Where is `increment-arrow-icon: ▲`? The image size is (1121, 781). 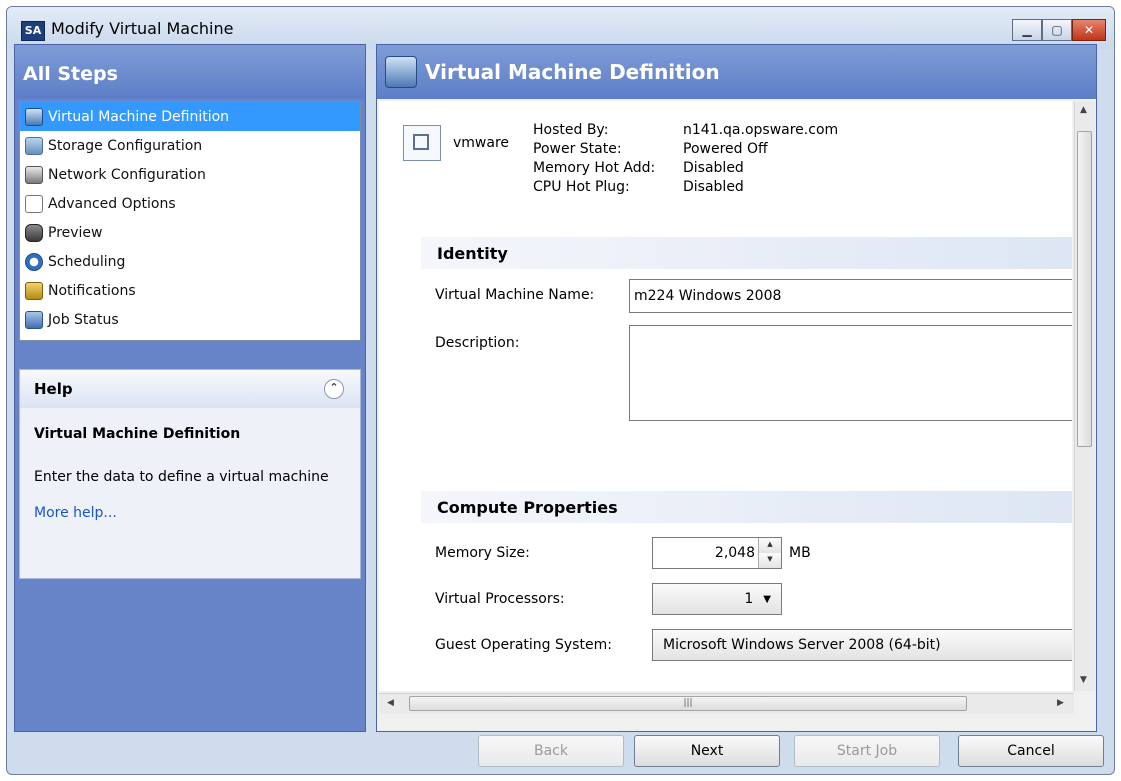 increment-arrow-icon: ▲ is located at coordinates (770, 545).